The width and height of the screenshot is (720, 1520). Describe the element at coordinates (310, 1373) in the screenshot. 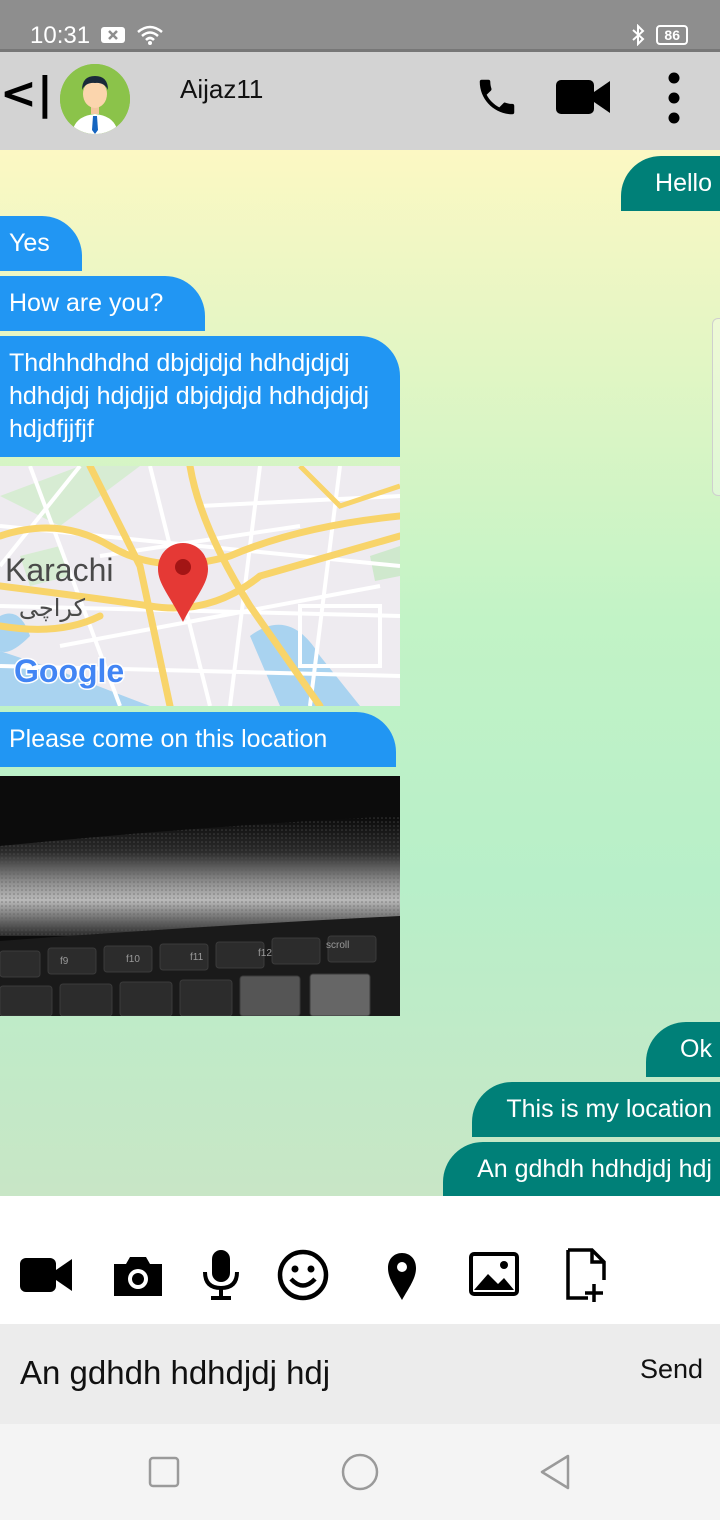

I see `message-input` at that location.